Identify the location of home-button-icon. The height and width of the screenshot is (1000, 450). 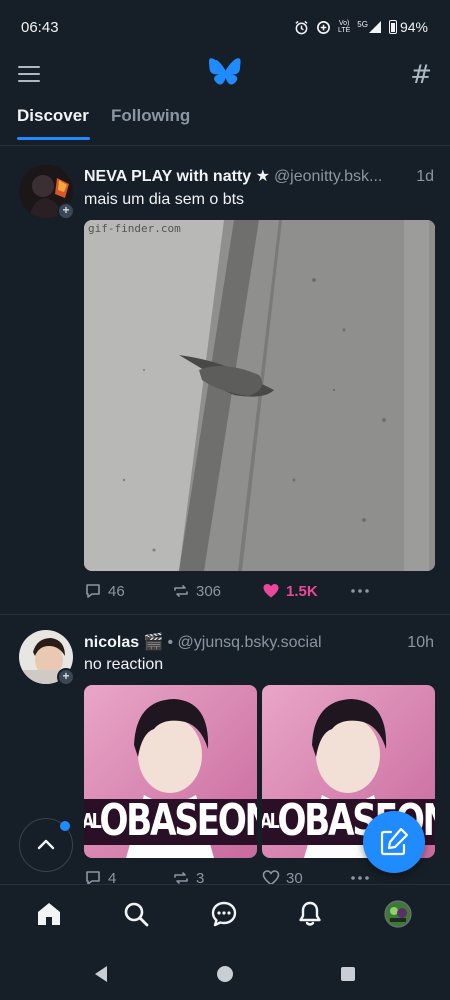
(225, 976).